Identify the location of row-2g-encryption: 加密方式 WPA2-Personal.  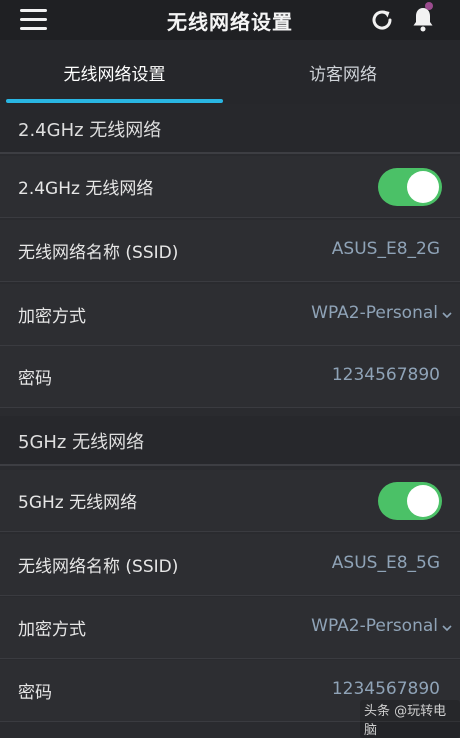
(230, 315).